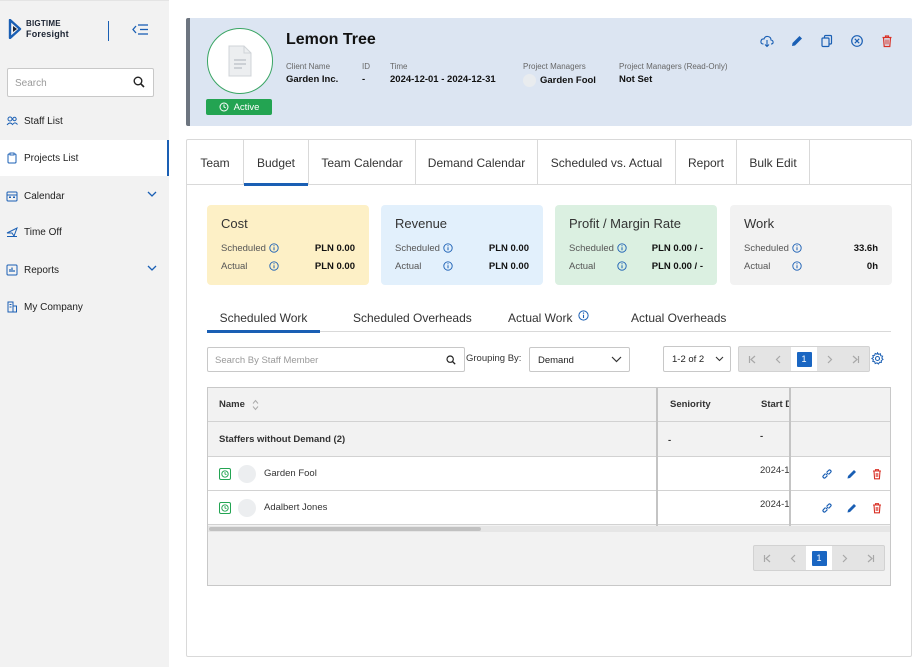  I want to click on meta-project-managers: Project Managers Garden Fool, so click(559, 74).